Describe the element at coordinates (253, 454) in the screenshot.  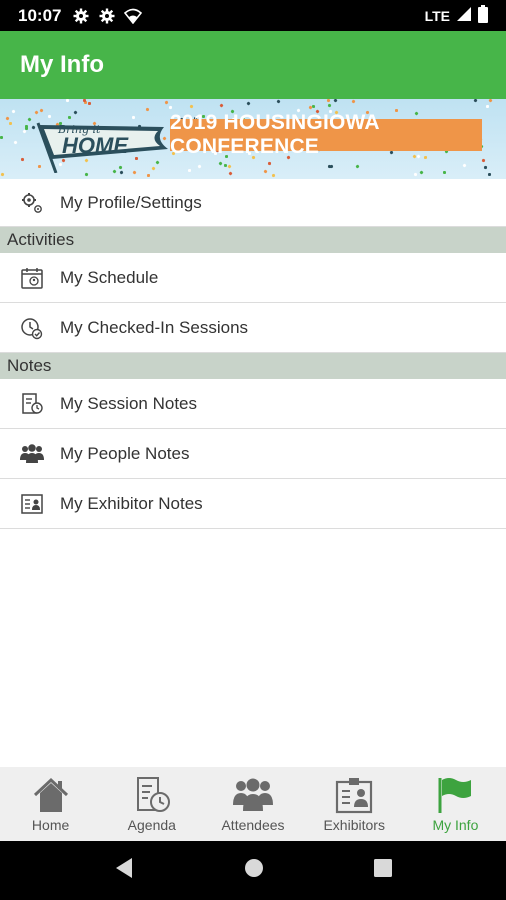
I see `list-item-people-notes: My People Notes` at that location.